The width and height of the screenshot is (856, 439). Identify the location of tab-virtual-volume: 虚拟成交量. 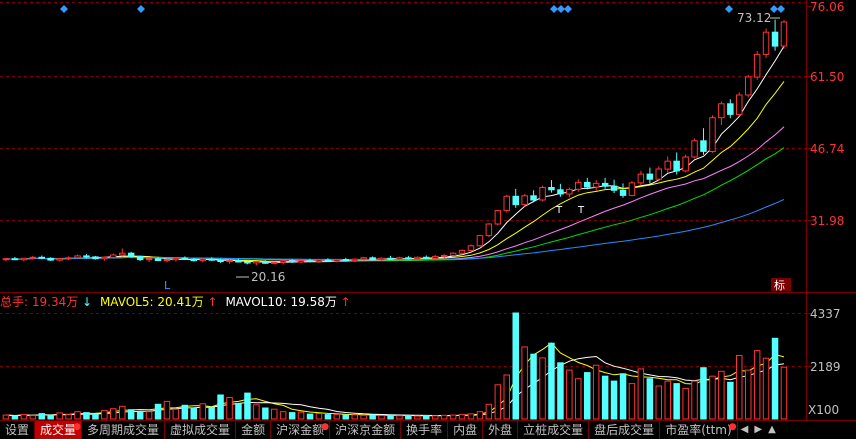
(201, 430).